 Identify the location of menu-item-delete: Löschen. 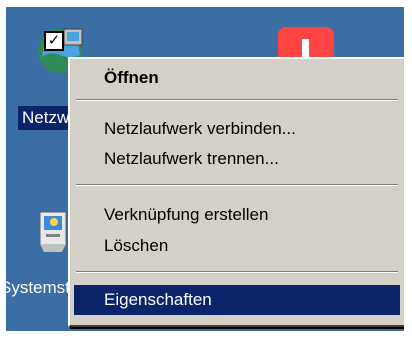
(237, 246).